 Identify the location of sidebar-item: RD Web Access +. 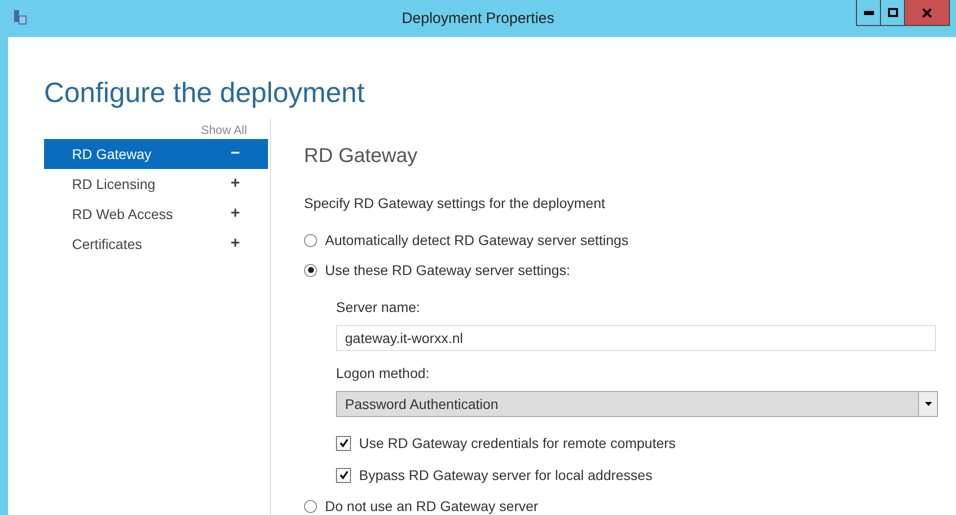
(156, 214).